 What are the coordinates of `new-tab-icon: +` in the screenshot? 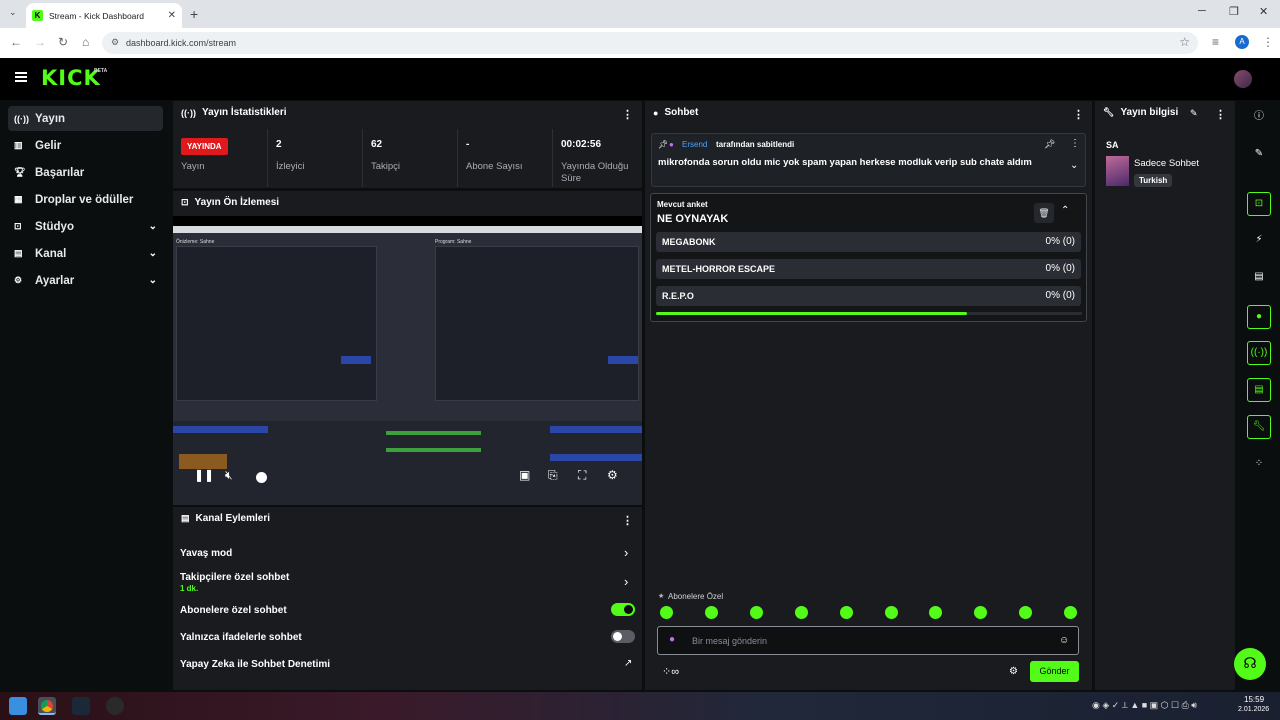 It's located at (194, 14).